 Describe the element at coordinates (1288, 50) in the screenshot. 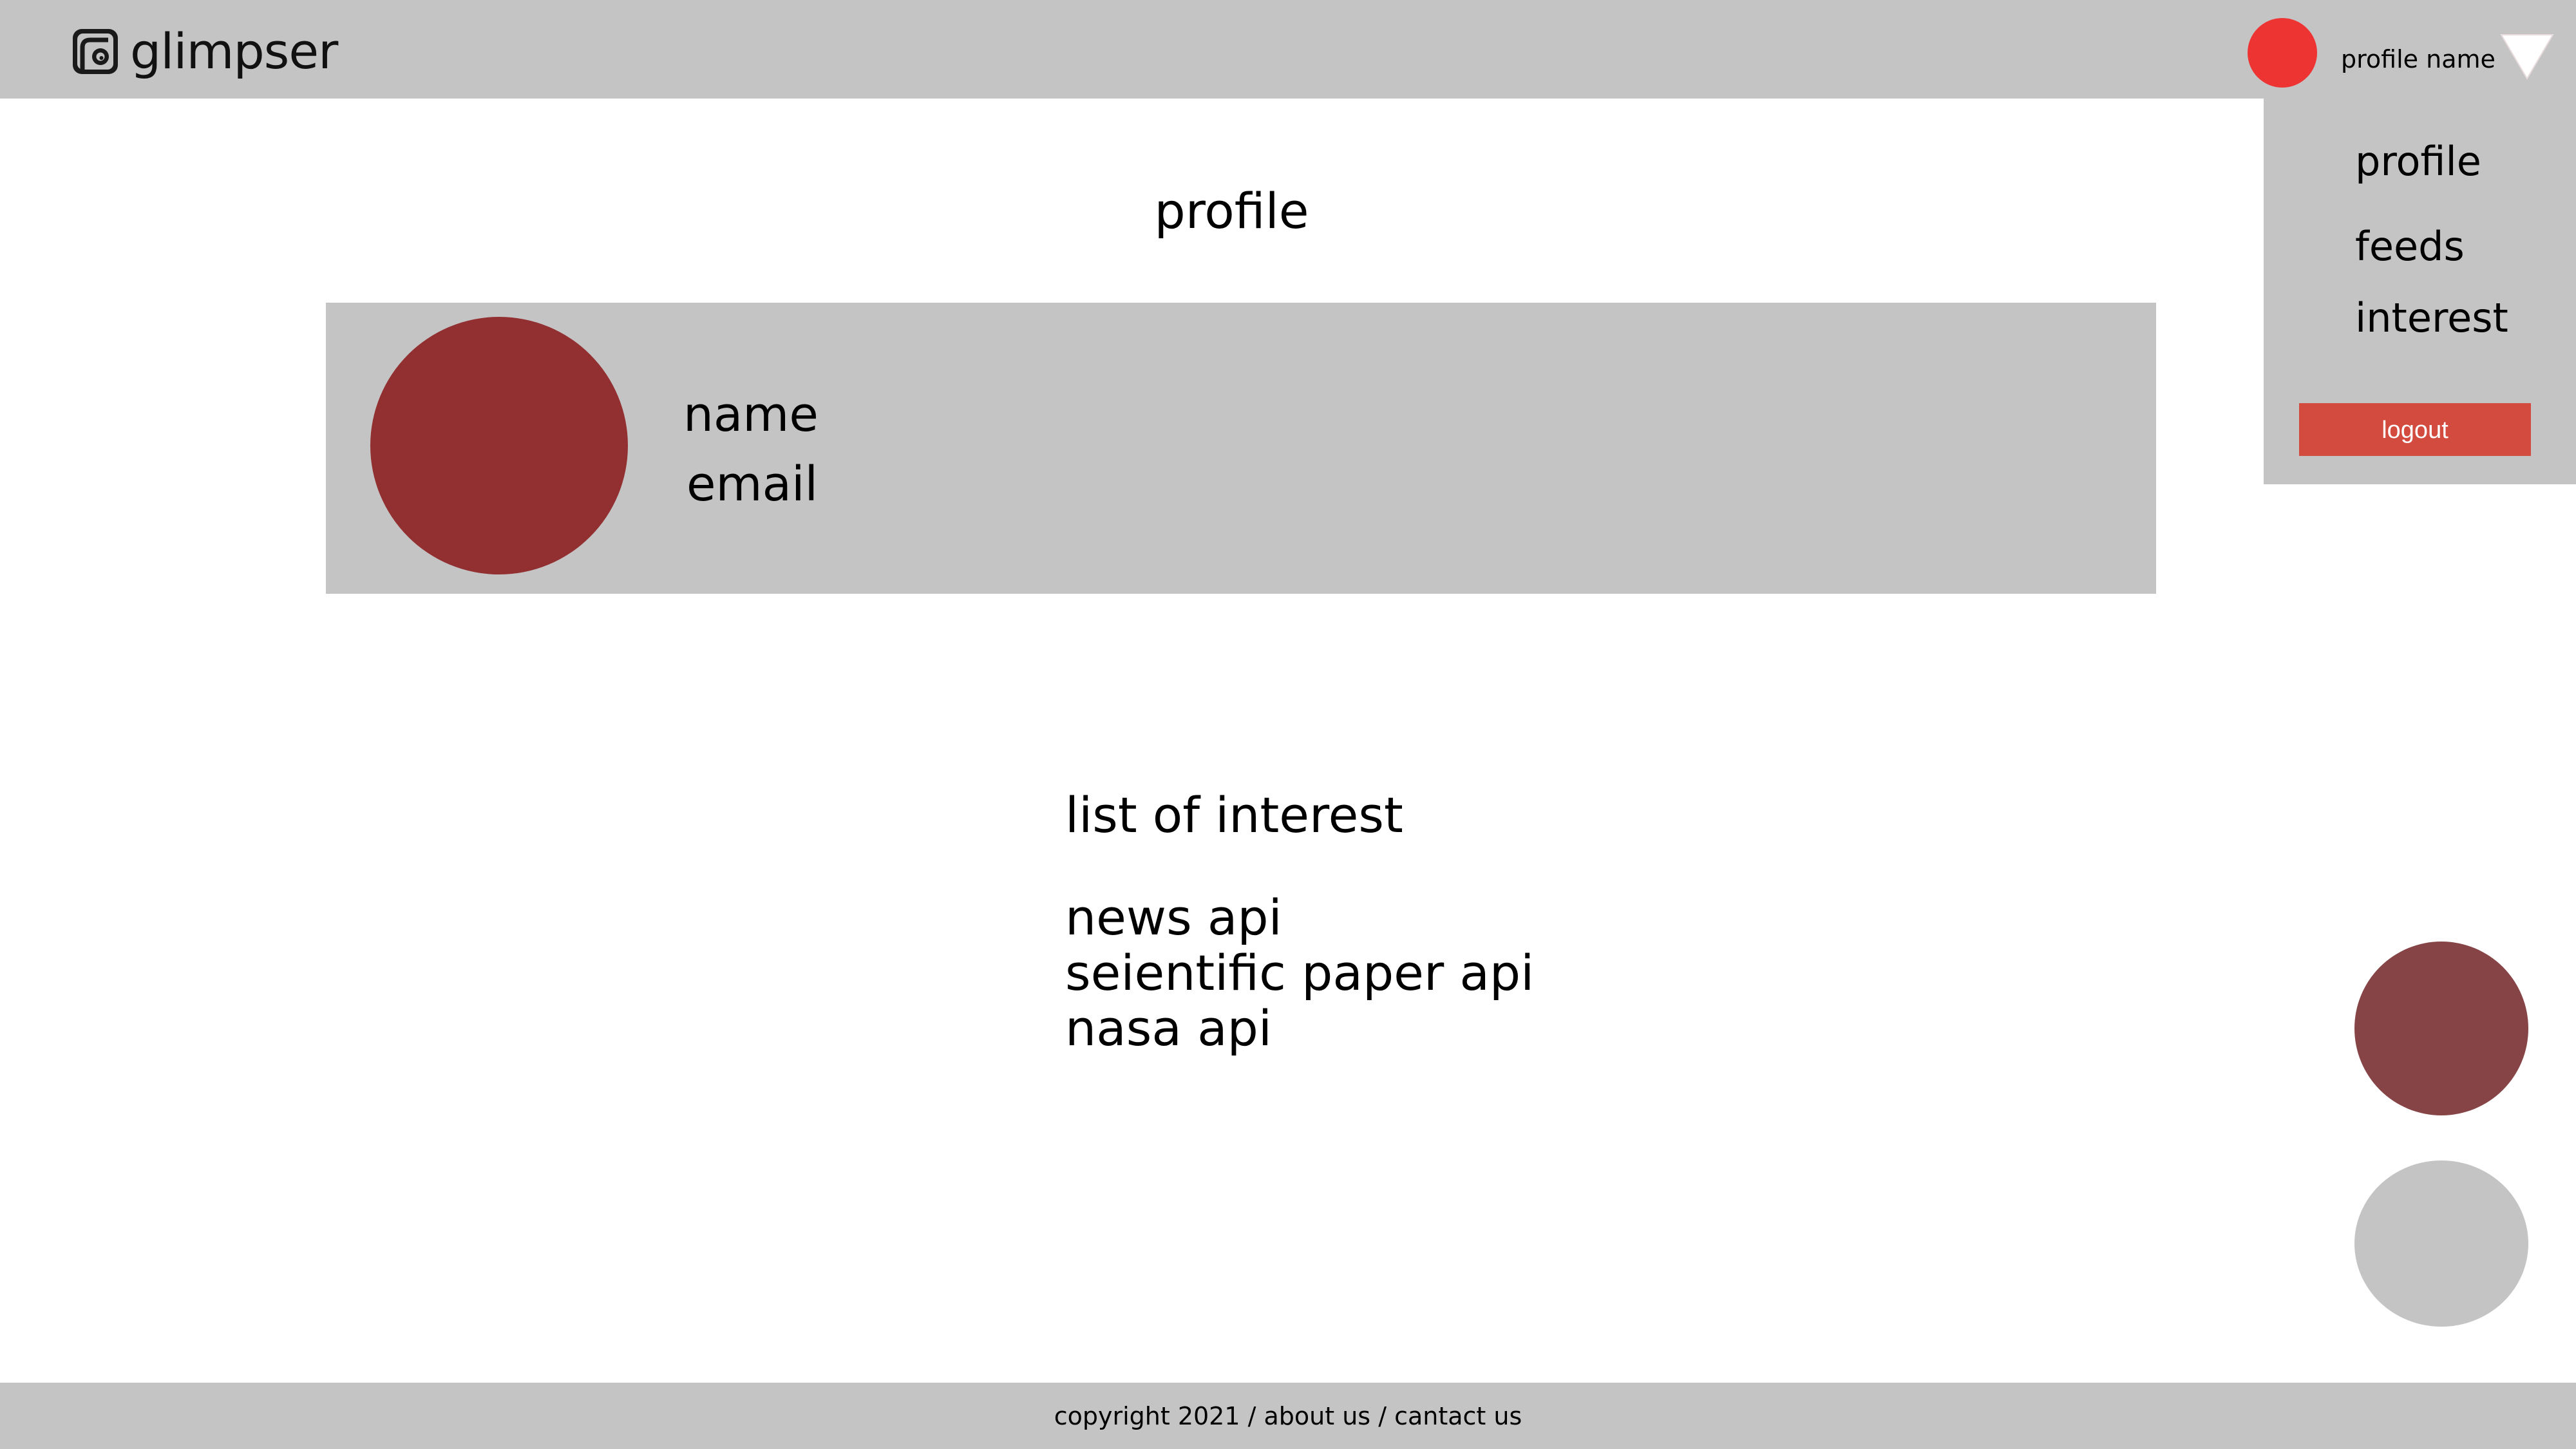

I see `top-header-bar: glimpser profile name` at that location.